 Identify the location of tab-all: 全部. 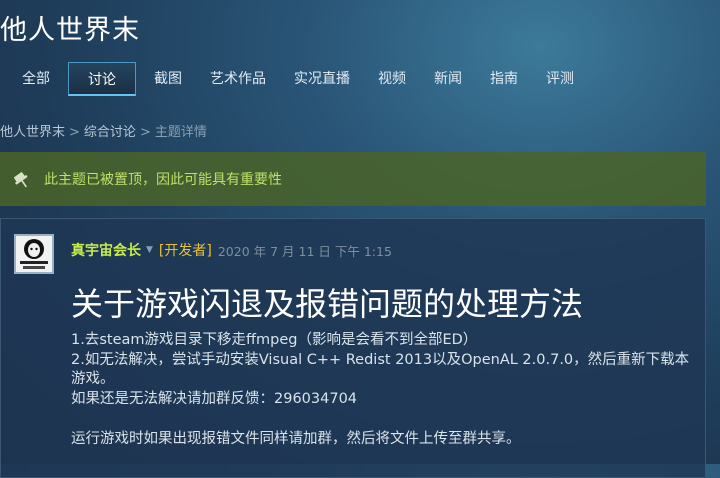
(36, 79).